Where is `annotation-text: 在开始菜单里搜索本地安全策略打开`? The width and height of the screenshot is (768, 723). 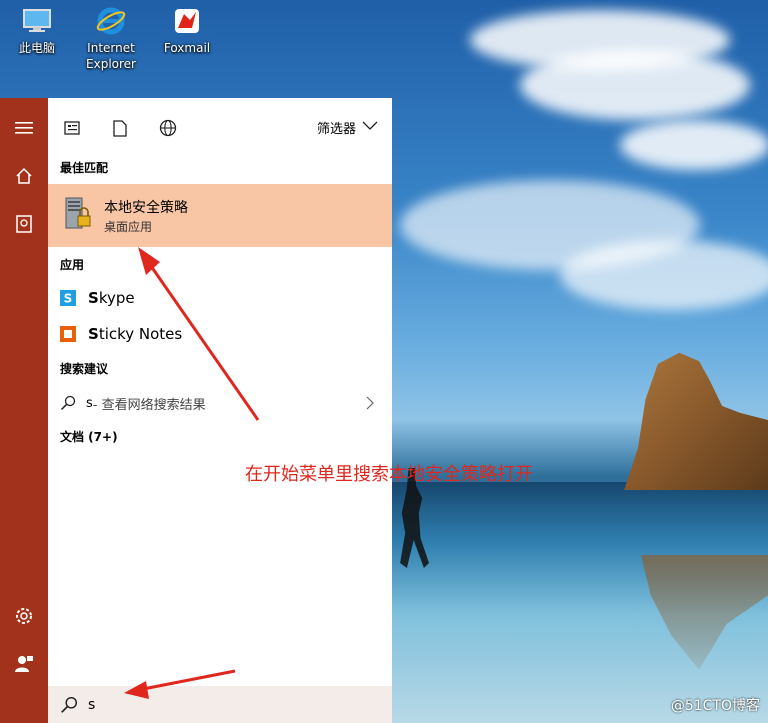
annotation-text: 在开始菜单里搜索本地安全策略打开 is located at coordinates (389, 474).